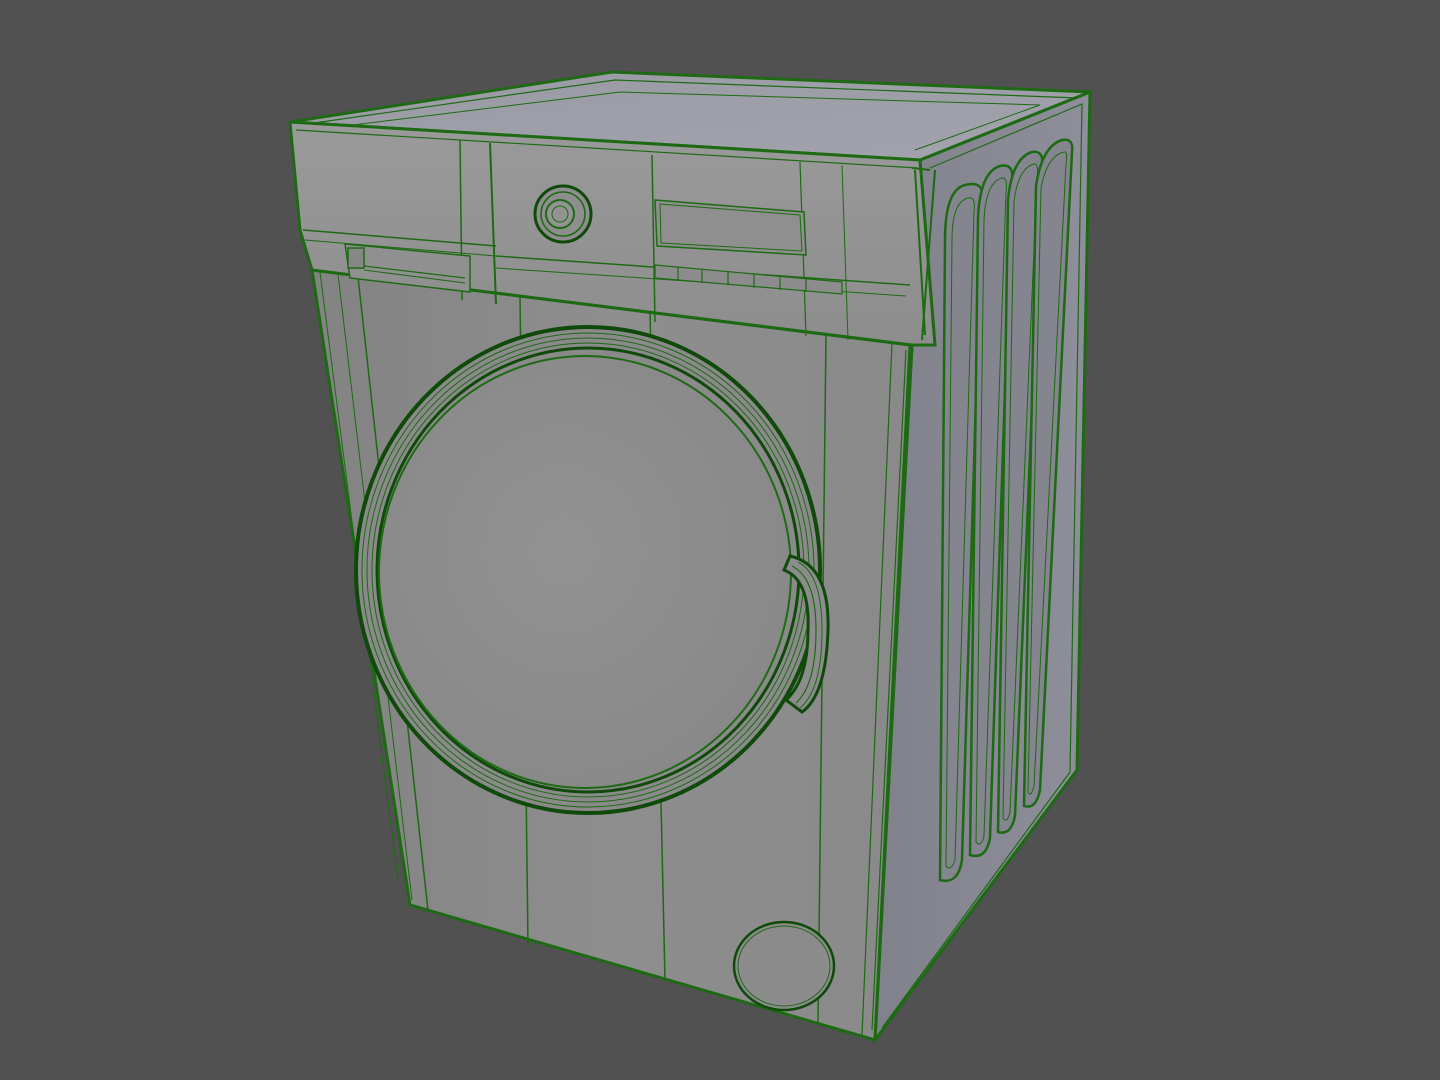 The image size is (1440, 1080). Describe the element at coordinates (356, 258) in the screenshot. I see `drawer-handle` at that location.